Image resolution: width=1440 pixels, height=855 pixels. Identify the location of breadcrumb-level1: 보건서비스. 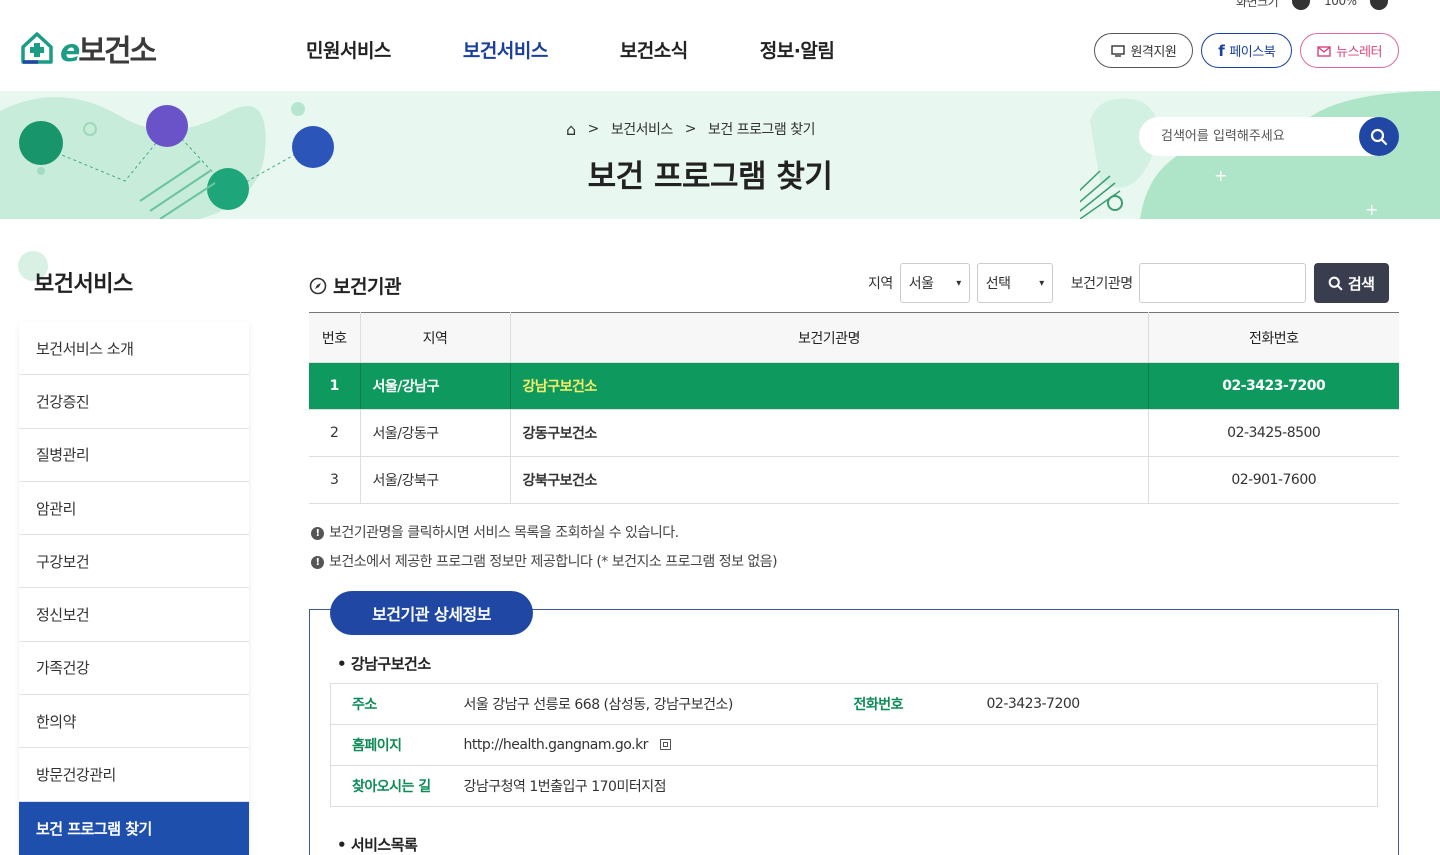
(642, 129).